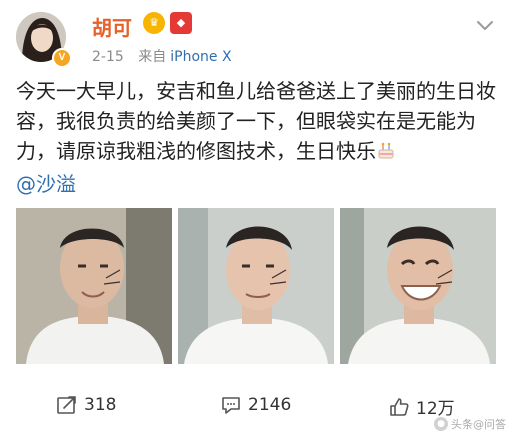 The height and width of the screenshot is (436, 512). What do you see at coordinates (66, 405) in the screenshot?
I see `repost-icon` at bounding box center [66, 405].